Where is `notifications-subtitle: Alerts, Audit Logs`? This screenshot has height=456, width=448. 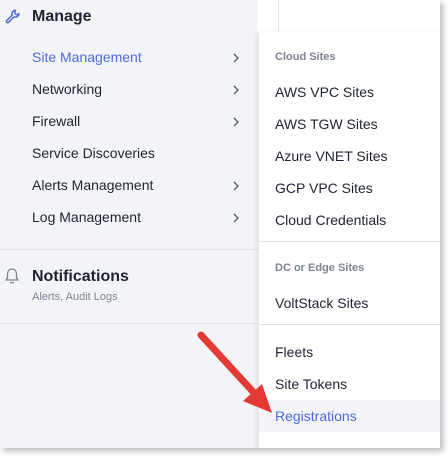
notifications-subtitle: Alerts, Audit Logs is located at coordinates (75, 297).